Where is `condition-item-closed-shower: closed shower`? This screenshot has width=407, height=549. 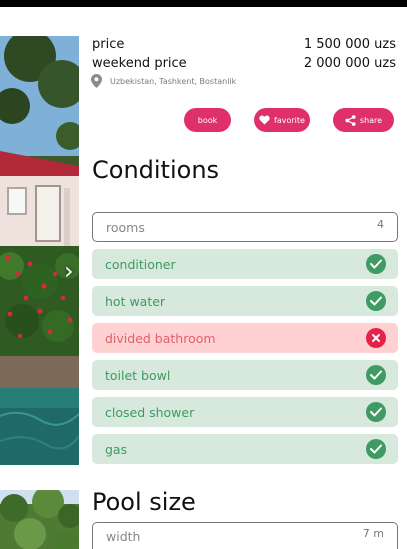
condition-item-closed-shower: closed shower is located at coordinates (245, 412).